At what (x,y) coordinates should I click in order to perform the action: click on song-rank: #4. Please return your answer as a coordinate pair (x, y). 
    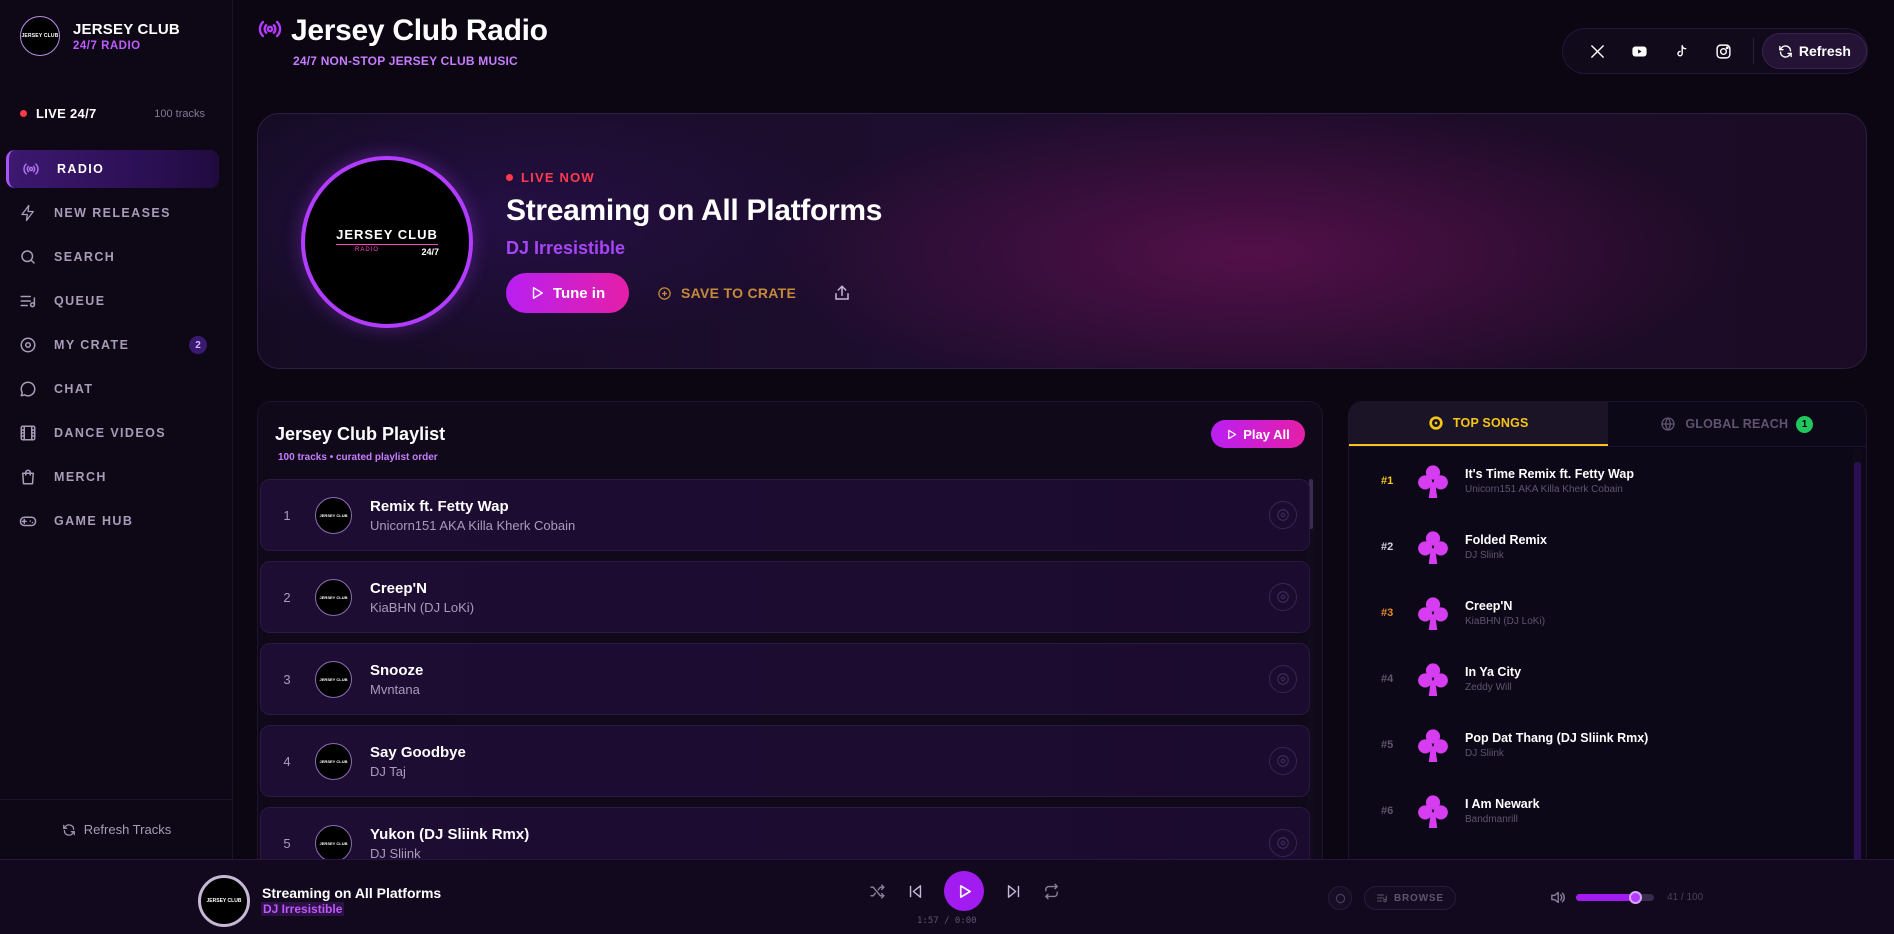
    Looking at the image, I should click on (1387, 679).